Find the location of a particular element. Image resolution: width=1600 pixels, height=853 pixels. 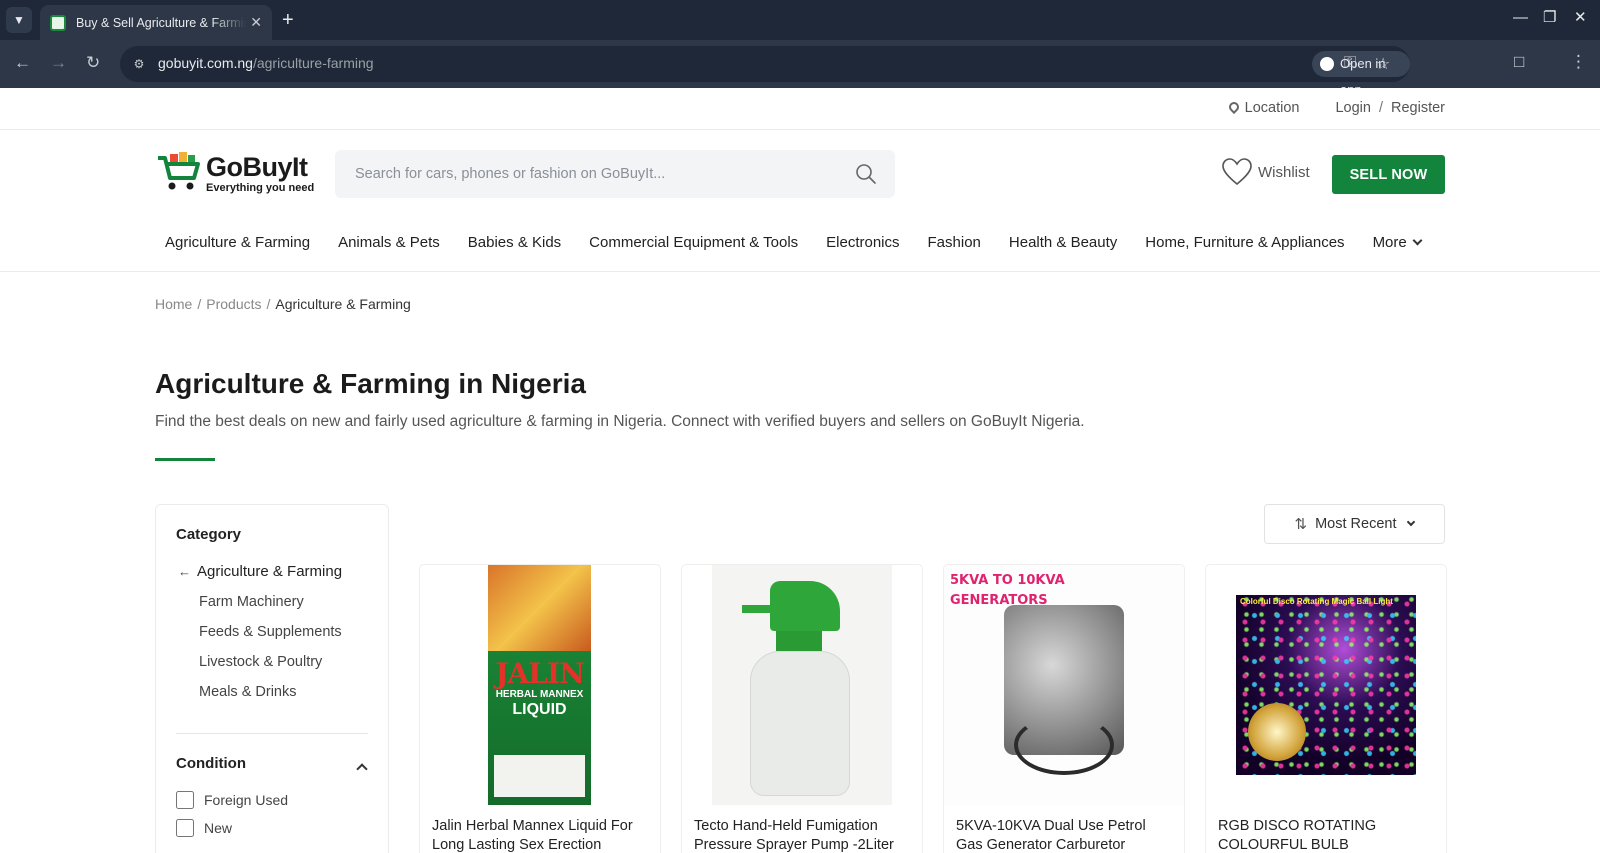

open-in-app-button: Open in app is located at coordinates (1361, 74).